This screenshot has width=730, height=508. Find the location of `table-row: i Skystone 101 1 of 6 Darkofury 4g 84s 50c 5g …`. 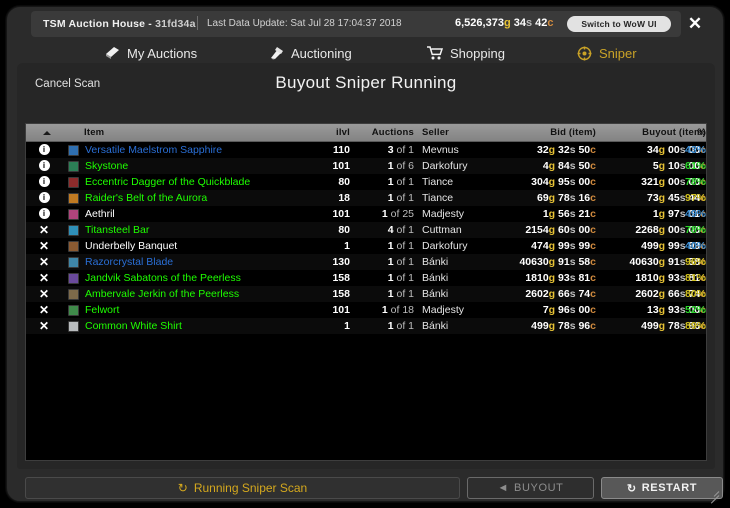

table-row: i Skystone 101 1 of 6 Darkofury 4g 84s 50c 5g … is located at coordinates (366, 166).